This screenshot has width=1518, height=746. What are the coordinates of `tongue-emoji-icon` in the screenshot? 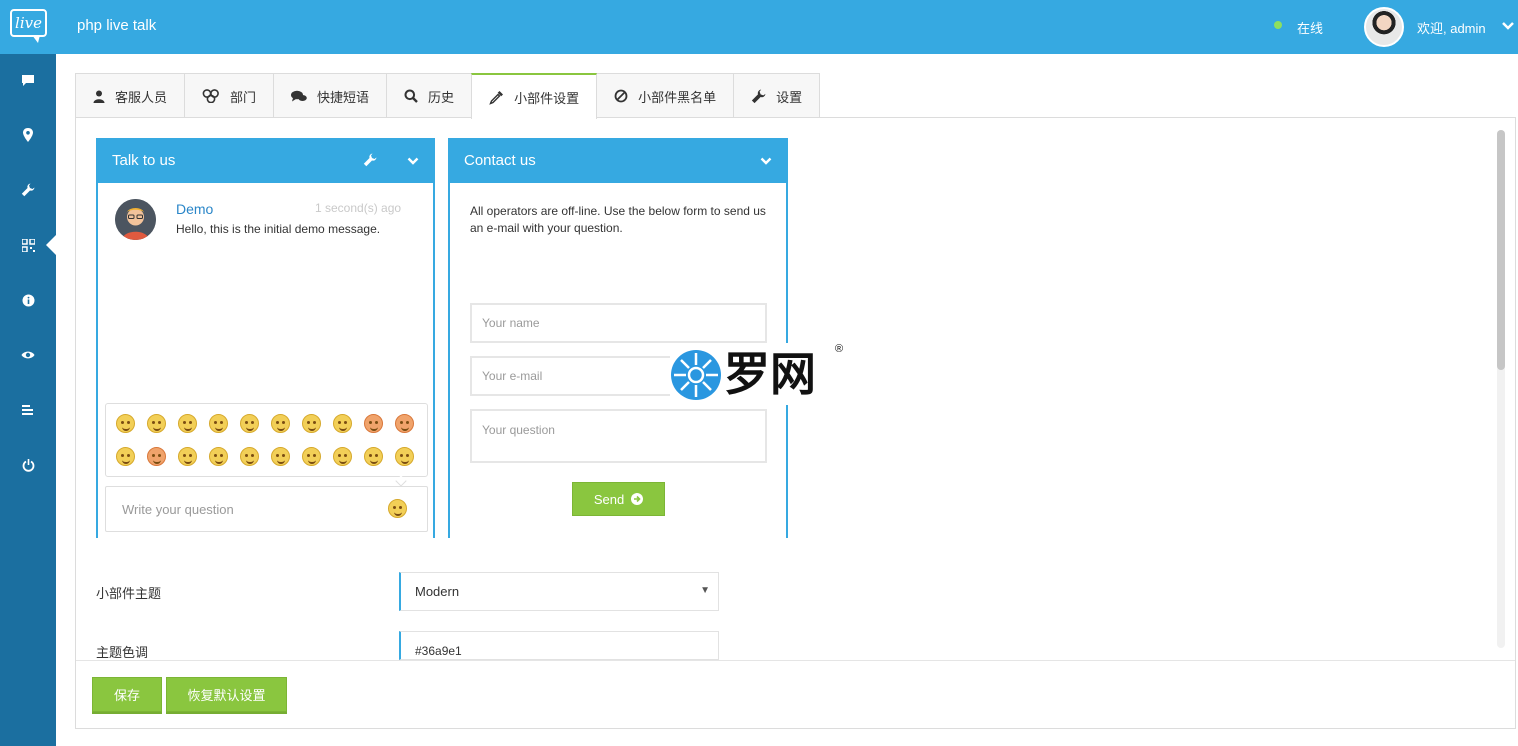 It's located at (249, 423).